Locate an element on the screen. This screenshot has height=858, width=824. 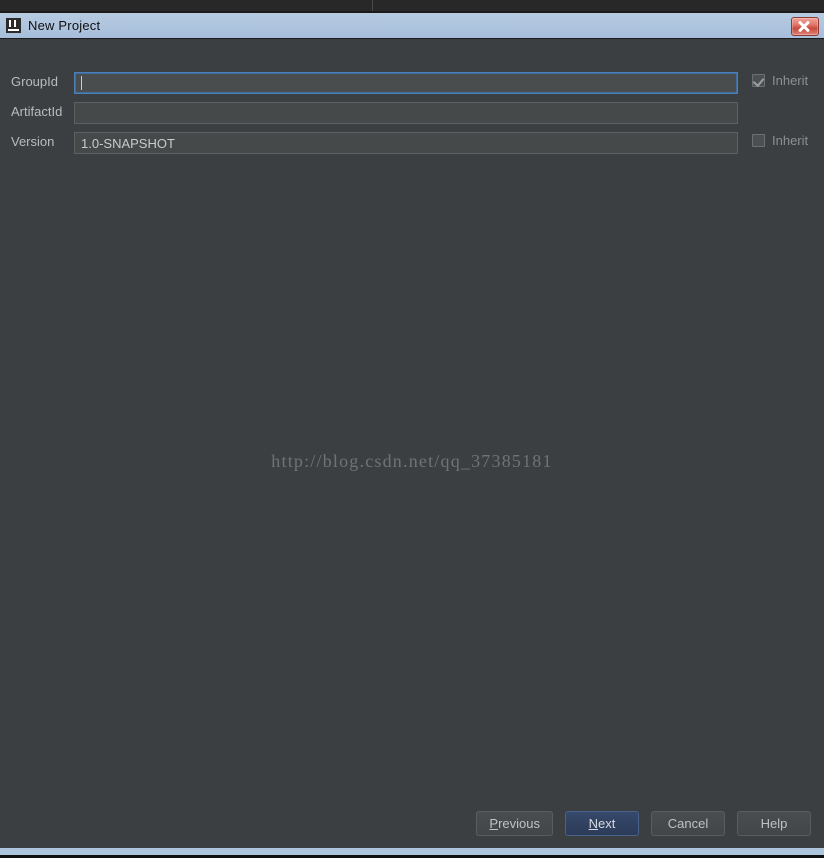
previous-button: Previous is located at coordinates (514, 823).